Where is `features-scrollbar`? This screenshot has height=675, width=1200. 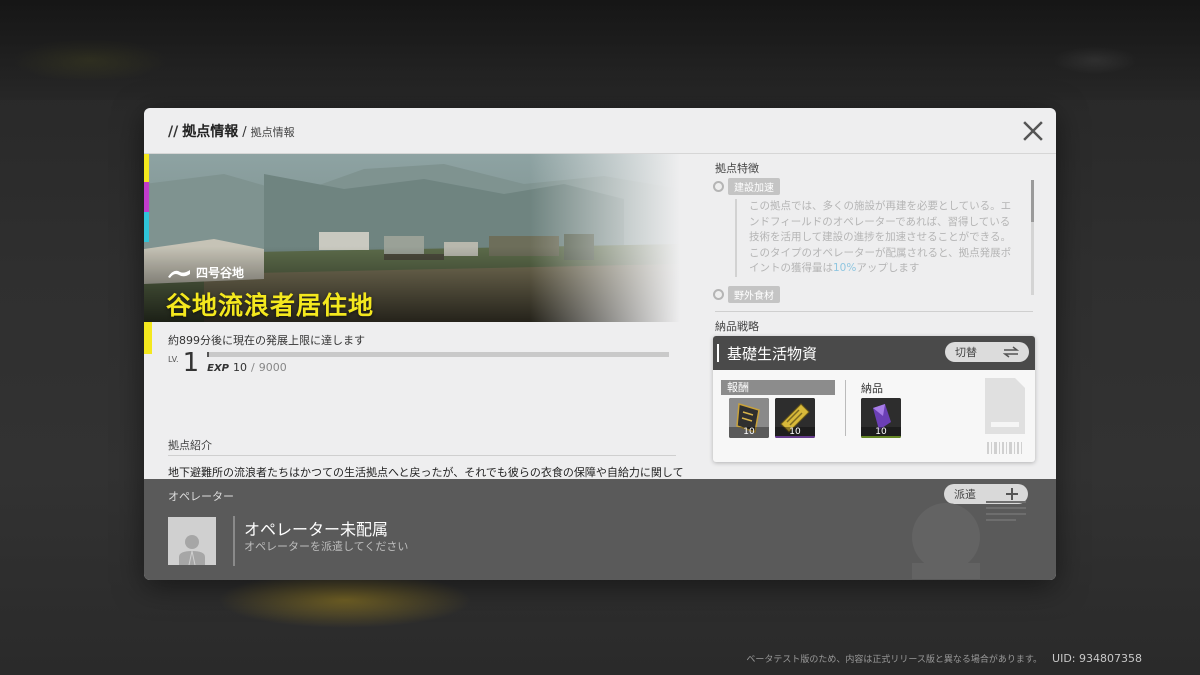 features-scrollbar is located at coordinates (1032, 237).